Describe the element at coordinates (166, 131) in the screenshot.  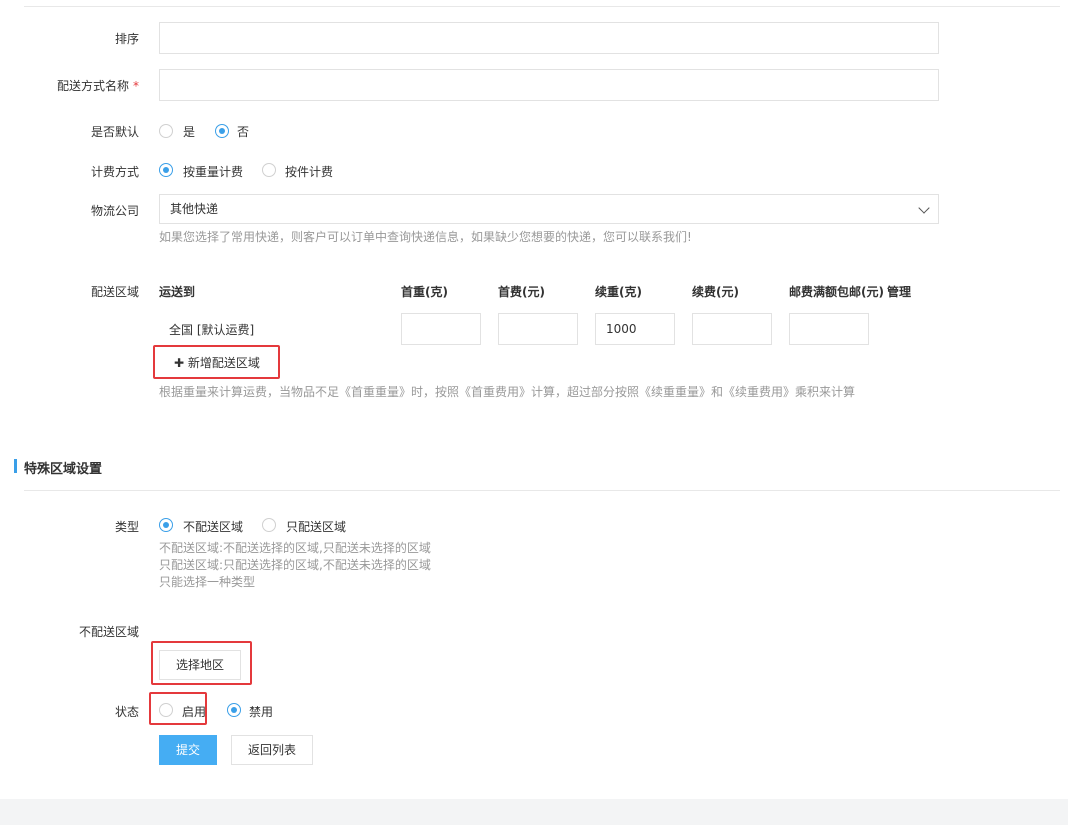
I see `default-yes-radio` at that location.